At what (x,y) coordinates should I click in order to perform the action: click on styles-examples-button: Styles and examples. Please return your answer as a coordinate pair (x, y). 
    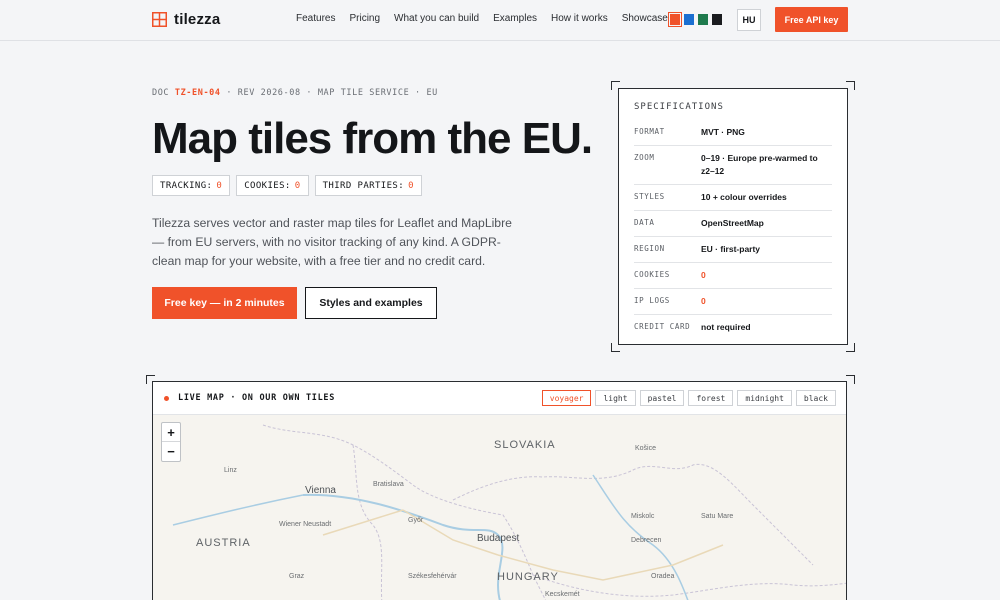
    Looking at the image, I should click on (371, 303).